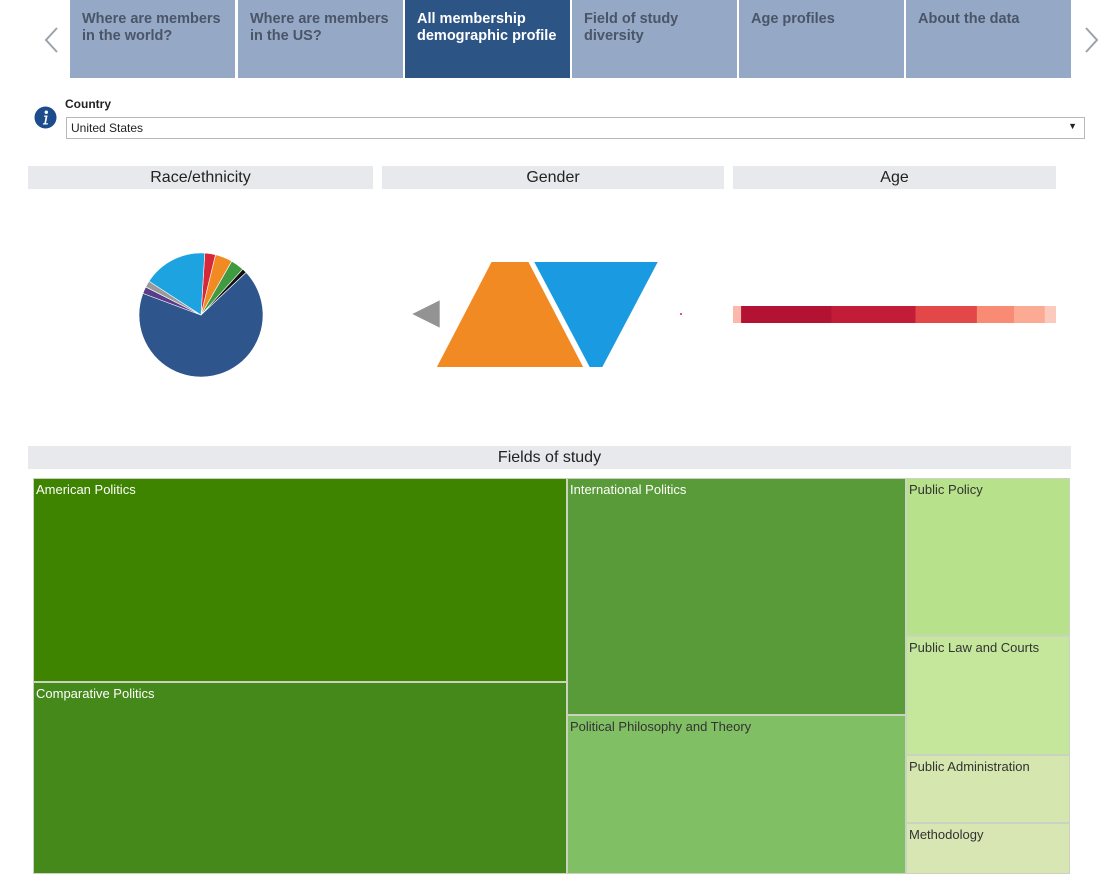  I want to click on country-selected-value: United States, so click(107, 128).